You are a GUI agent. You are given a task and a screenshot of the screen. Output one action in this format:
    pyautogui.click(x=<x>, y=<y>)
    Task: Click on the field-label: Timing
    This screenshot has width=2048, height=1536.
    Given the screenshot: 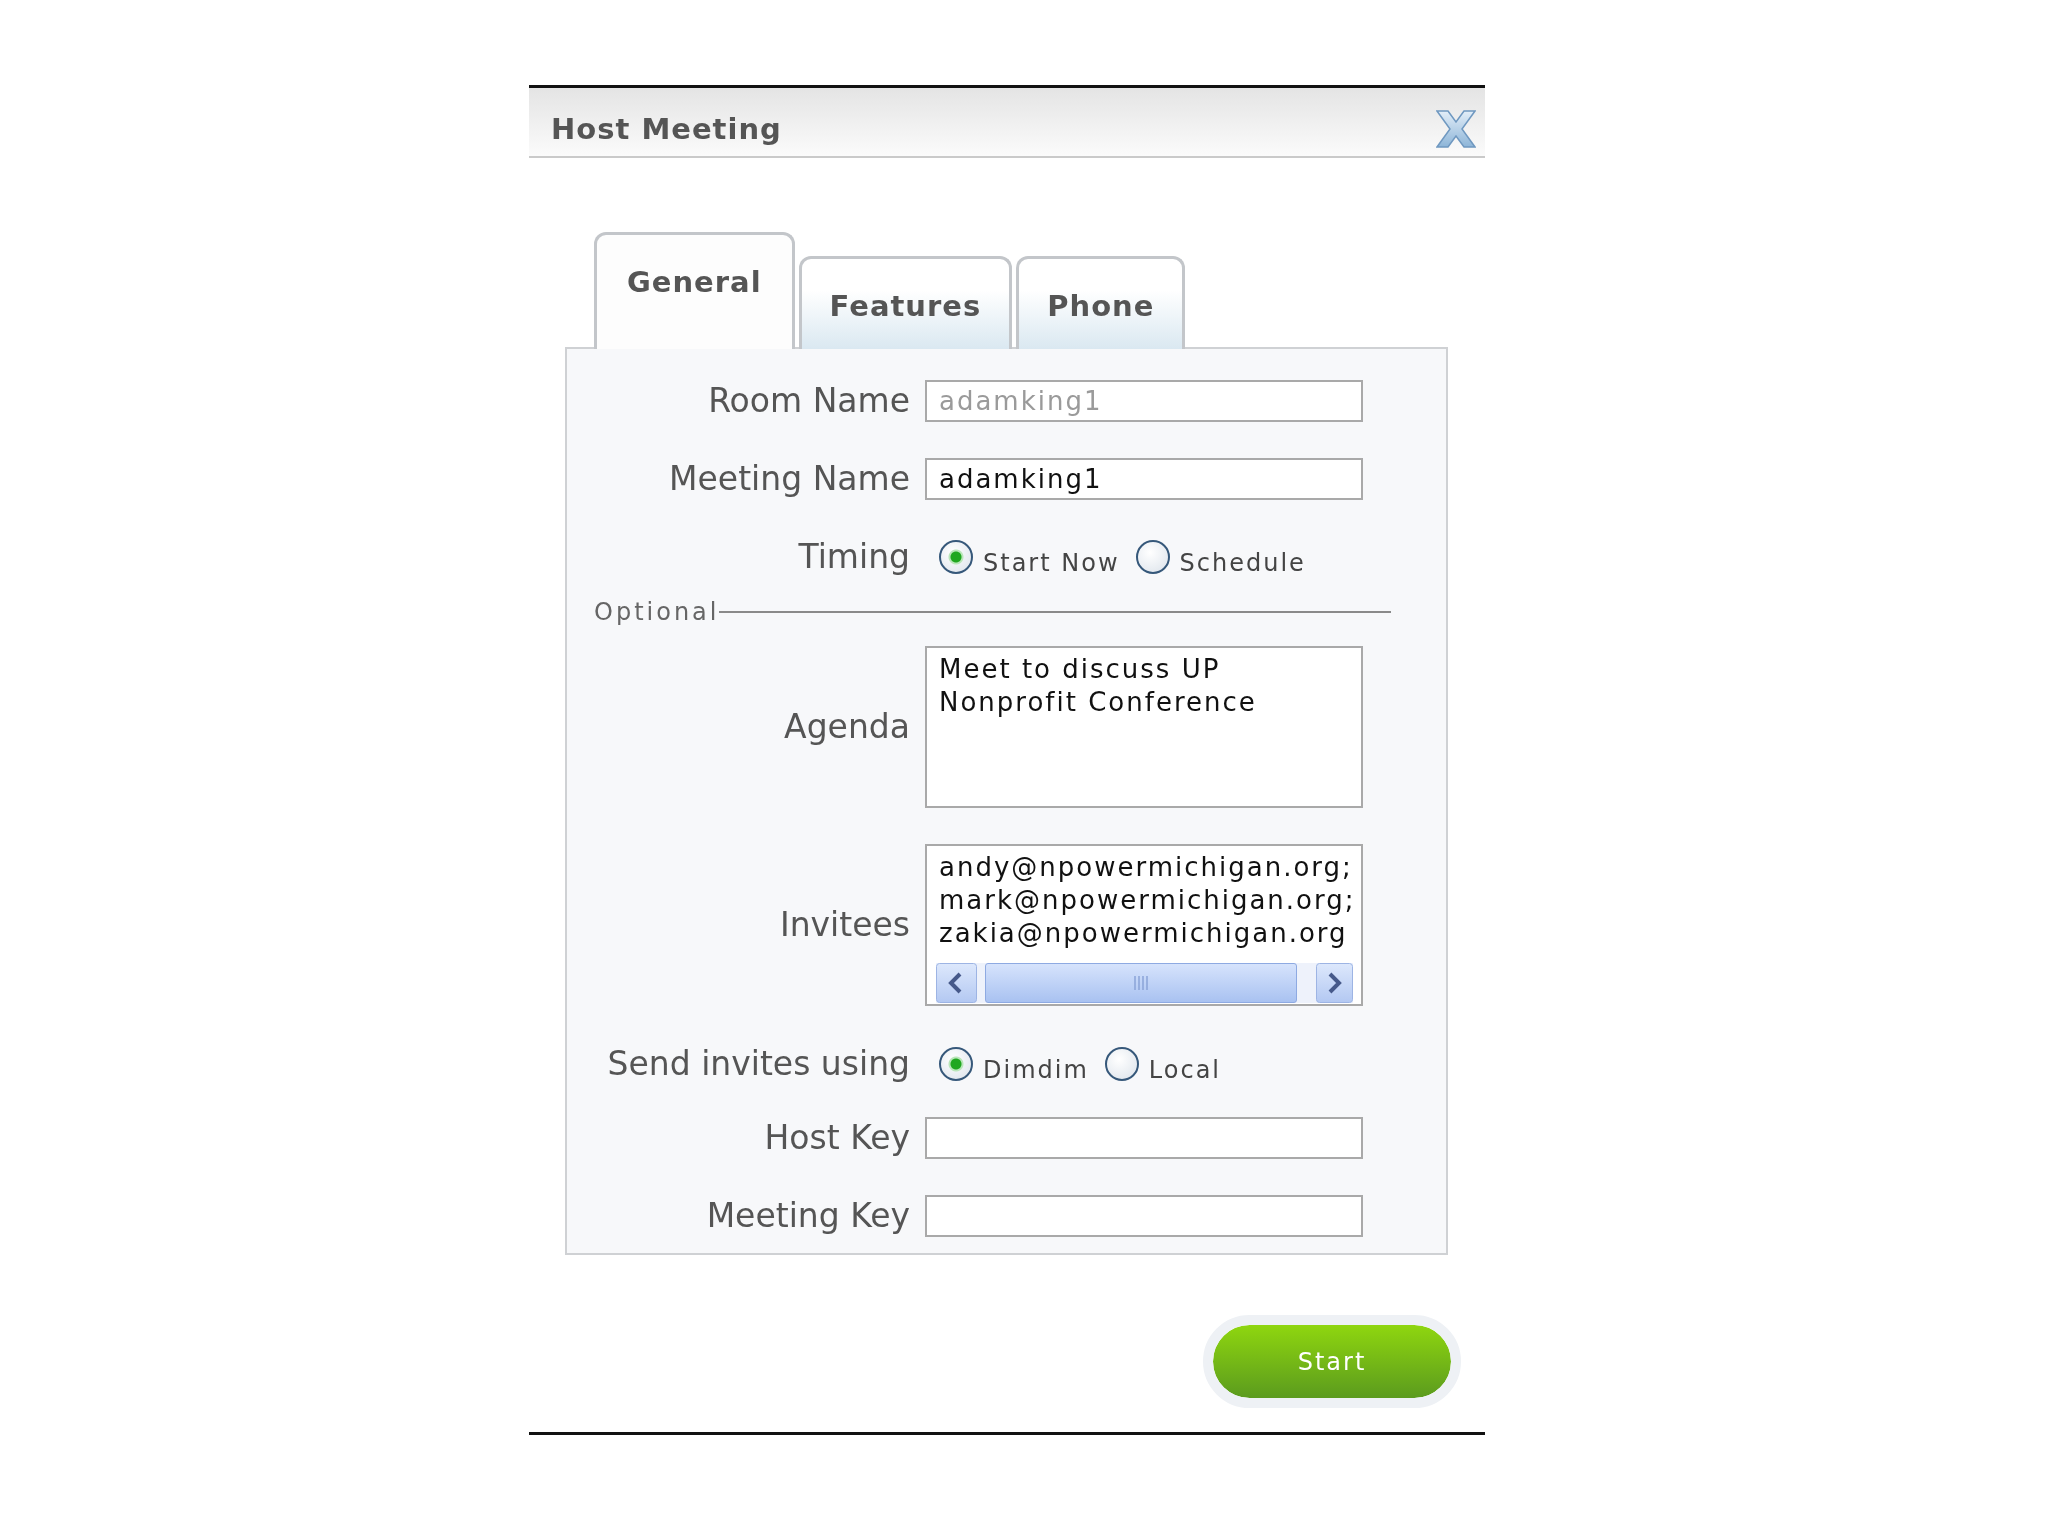 What is the action you would take?
    pyautogui.click(x=853, y=557)
    